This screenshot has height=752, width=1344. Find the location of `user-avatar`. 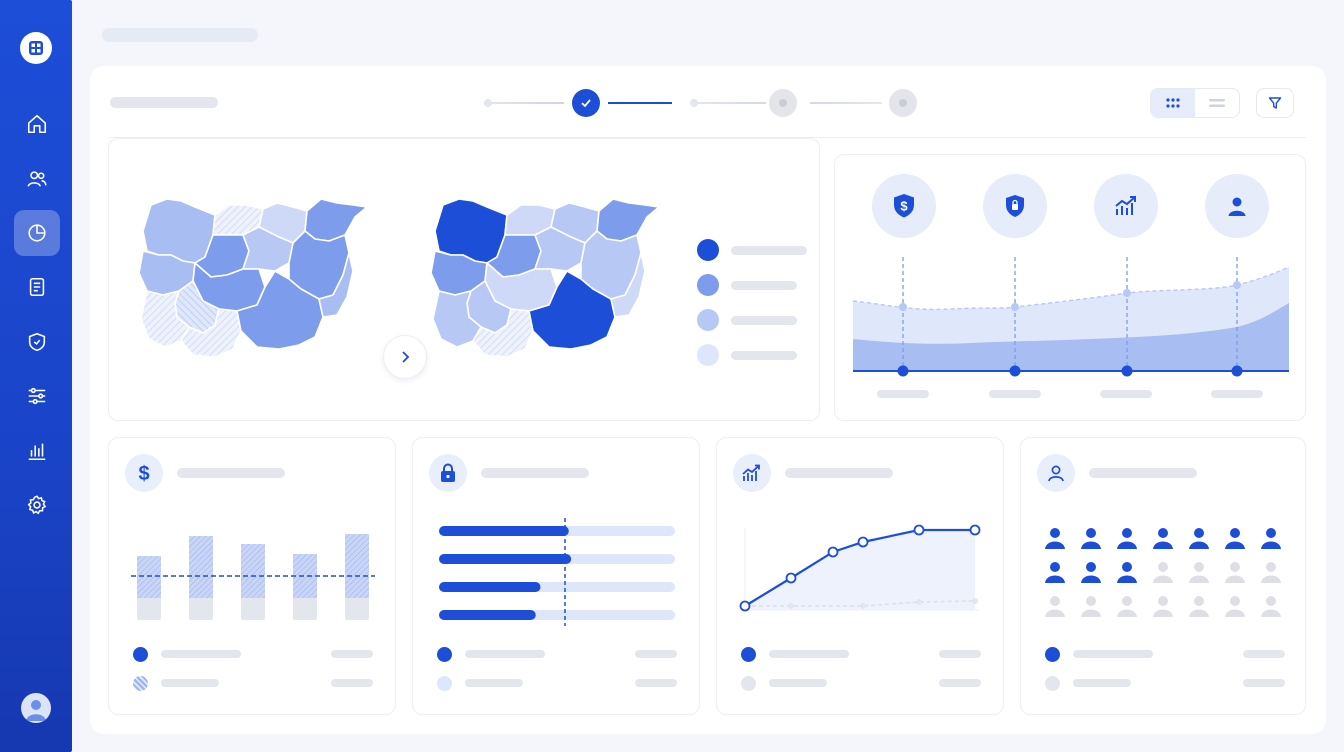

user-avatar is located at coordinates (36, 708).